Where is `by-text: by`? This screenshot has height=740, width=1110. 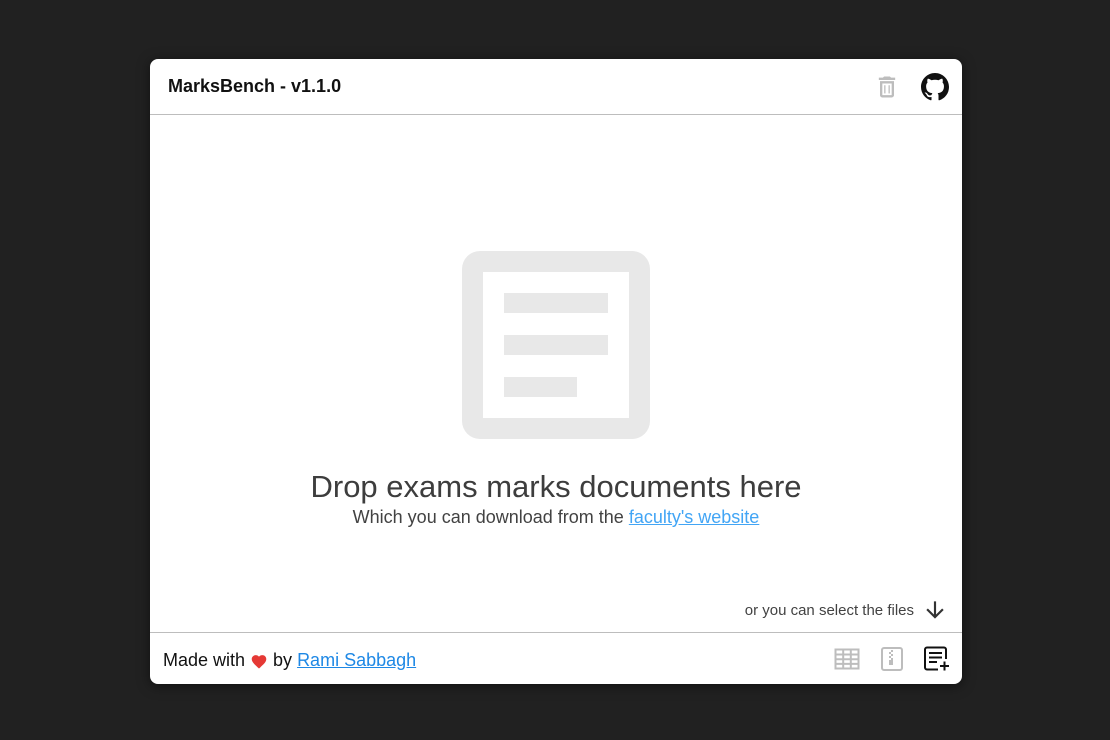 by-text: by is located at coordinates (283, 660).